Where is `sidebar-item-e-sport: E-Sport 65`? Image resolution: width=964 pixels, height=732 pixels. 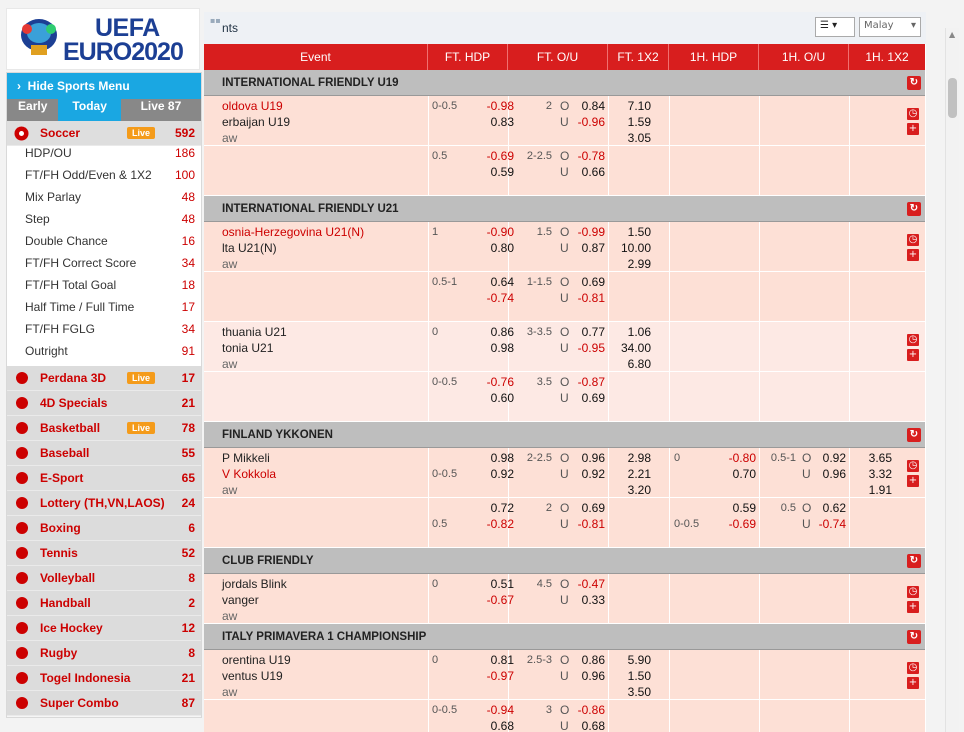 sidebar-item-e-sport: E-Sport 65 is located at coordinates (104, 478).